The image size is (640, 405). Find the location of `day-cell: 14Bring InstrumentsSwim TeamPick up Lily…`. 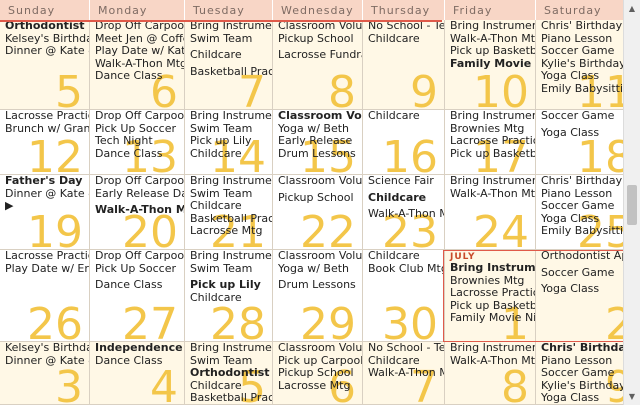

day-cell: 14Bring InstrumentsSwim TeamPick up Lily… is located at coordinates (229, 142).